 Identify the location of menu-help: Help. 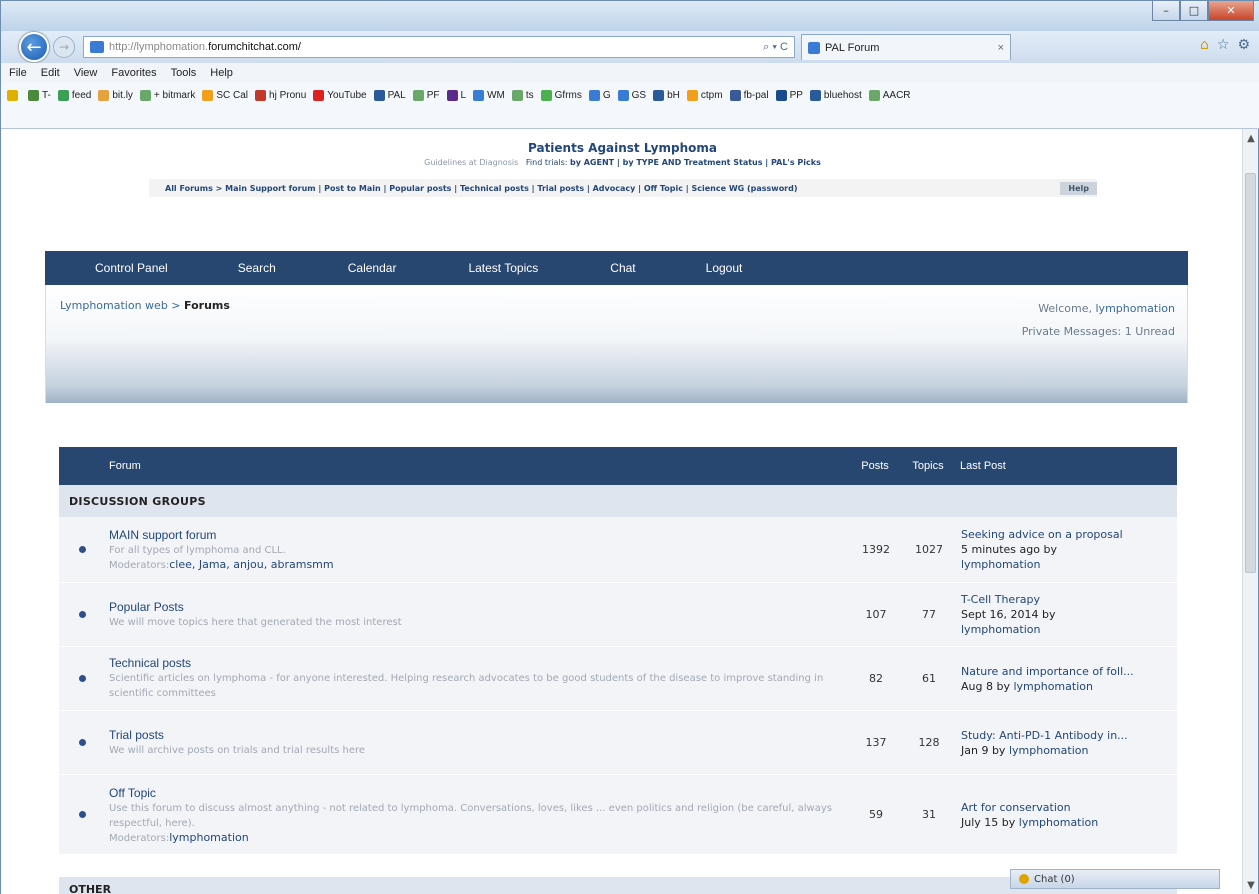
(221, 73).